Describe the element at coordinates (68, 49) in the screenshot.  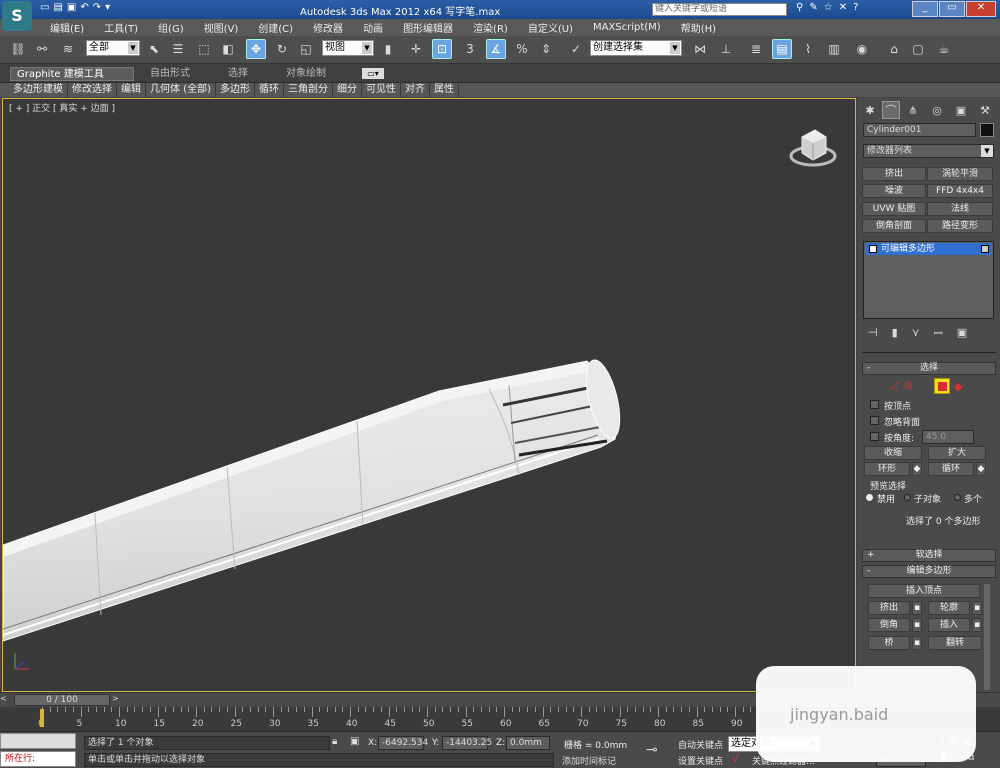
I see `bind-spacewarp-icon: ≋` at that location.